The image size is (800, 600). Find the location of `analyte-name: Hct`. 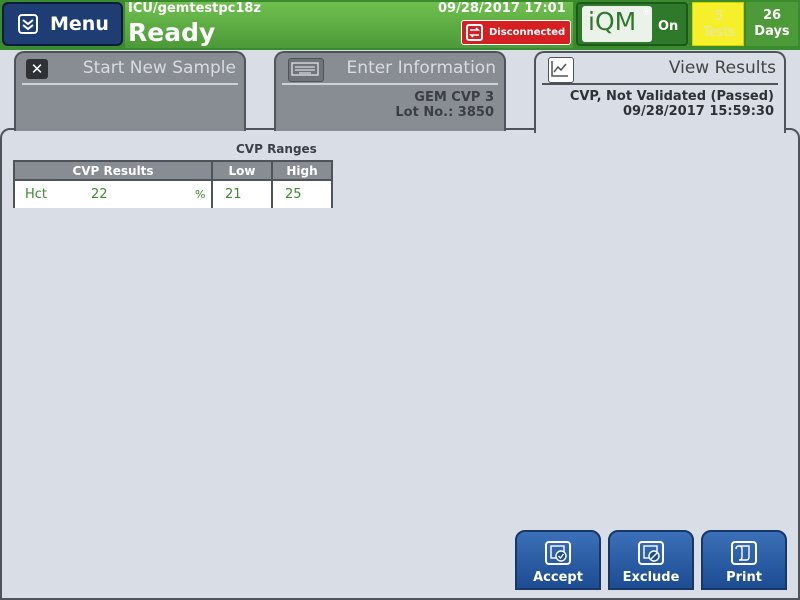

analyte-name: Hct is located at coordinates (36, 194).